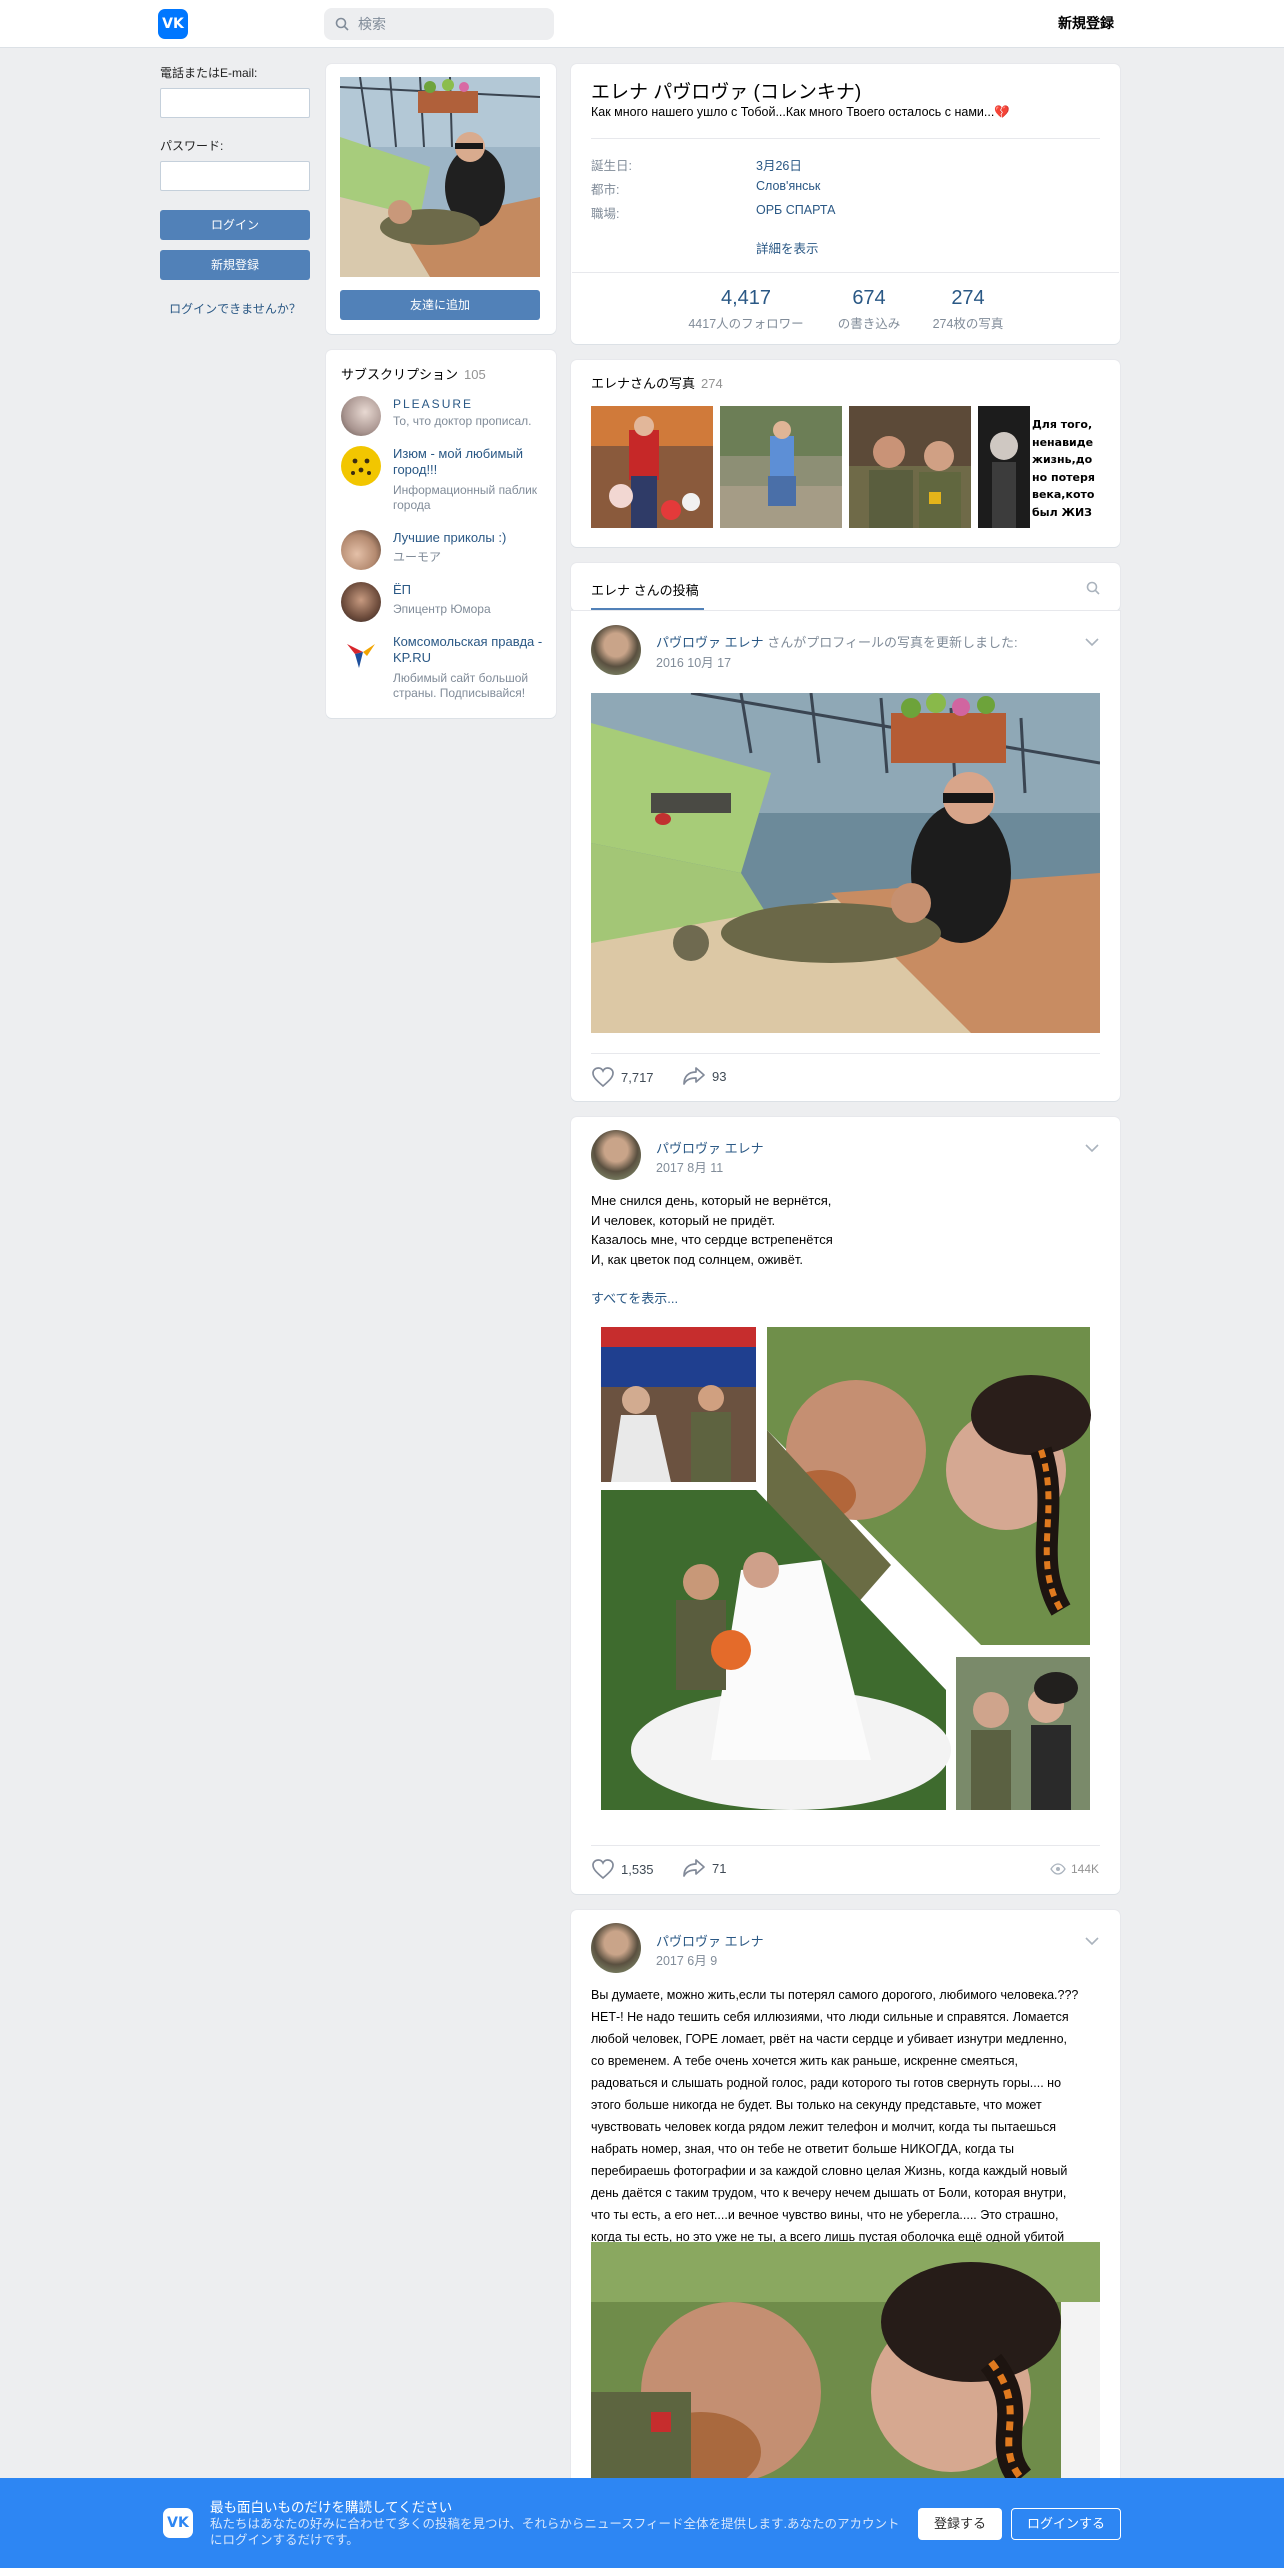 The height and width of the screenshot is (2568, 1284). What do you see at coordinates (605, 190) in the screenshot?
I see `city-label: 都市:` at bounding box center [605, 190].